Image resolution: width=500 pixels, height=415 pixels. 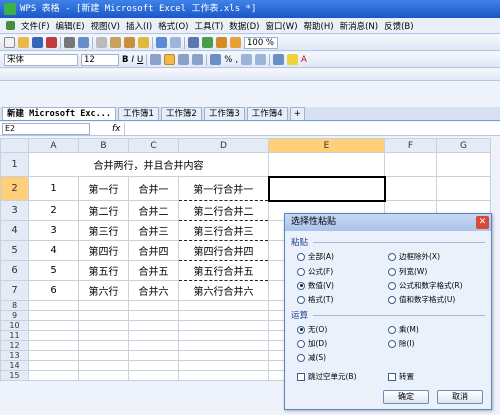 What do you see at coordinates (153, 188) in the screenshot?
I see `cell: 合并一` at bounding box center [153, 188].